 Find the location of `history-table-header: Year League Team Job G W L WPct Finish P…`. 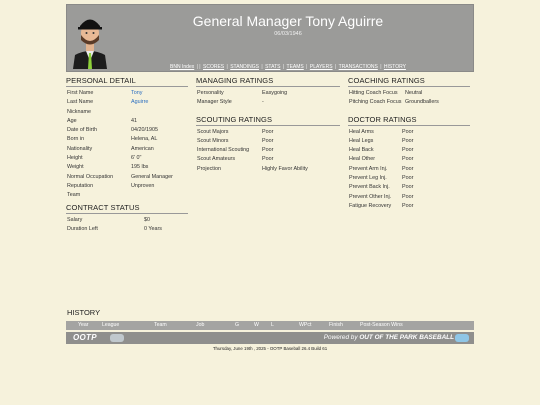

history-table-header: Year League Team Job G W L WPct Finish P… is located at coordinates (270, 325).